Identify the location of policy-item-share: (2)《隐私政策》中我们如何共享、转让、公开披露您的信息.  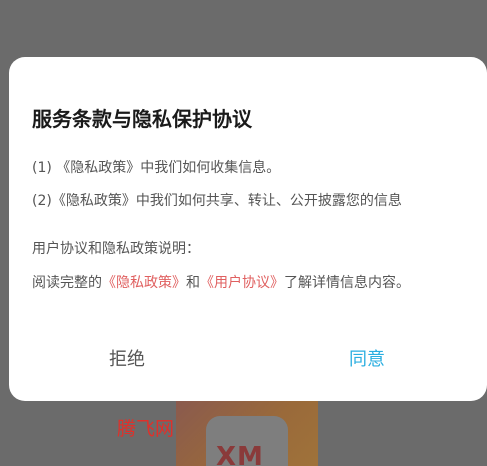
(217, 201).